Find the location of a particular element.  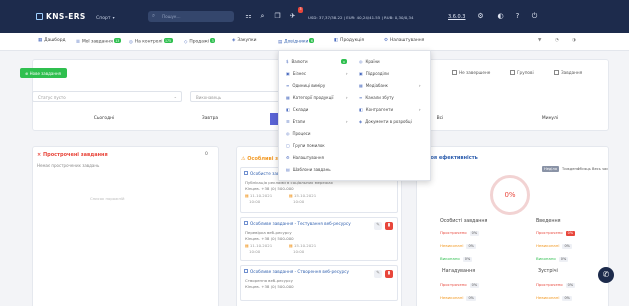

dashboard-icon: ▦ is located at coordinates (40, 40).